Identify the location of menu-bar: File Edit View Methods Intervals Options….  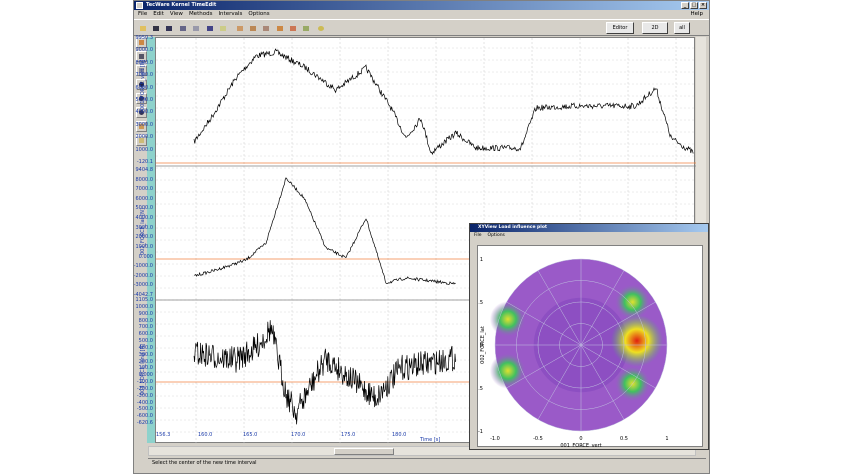
(421, 14).